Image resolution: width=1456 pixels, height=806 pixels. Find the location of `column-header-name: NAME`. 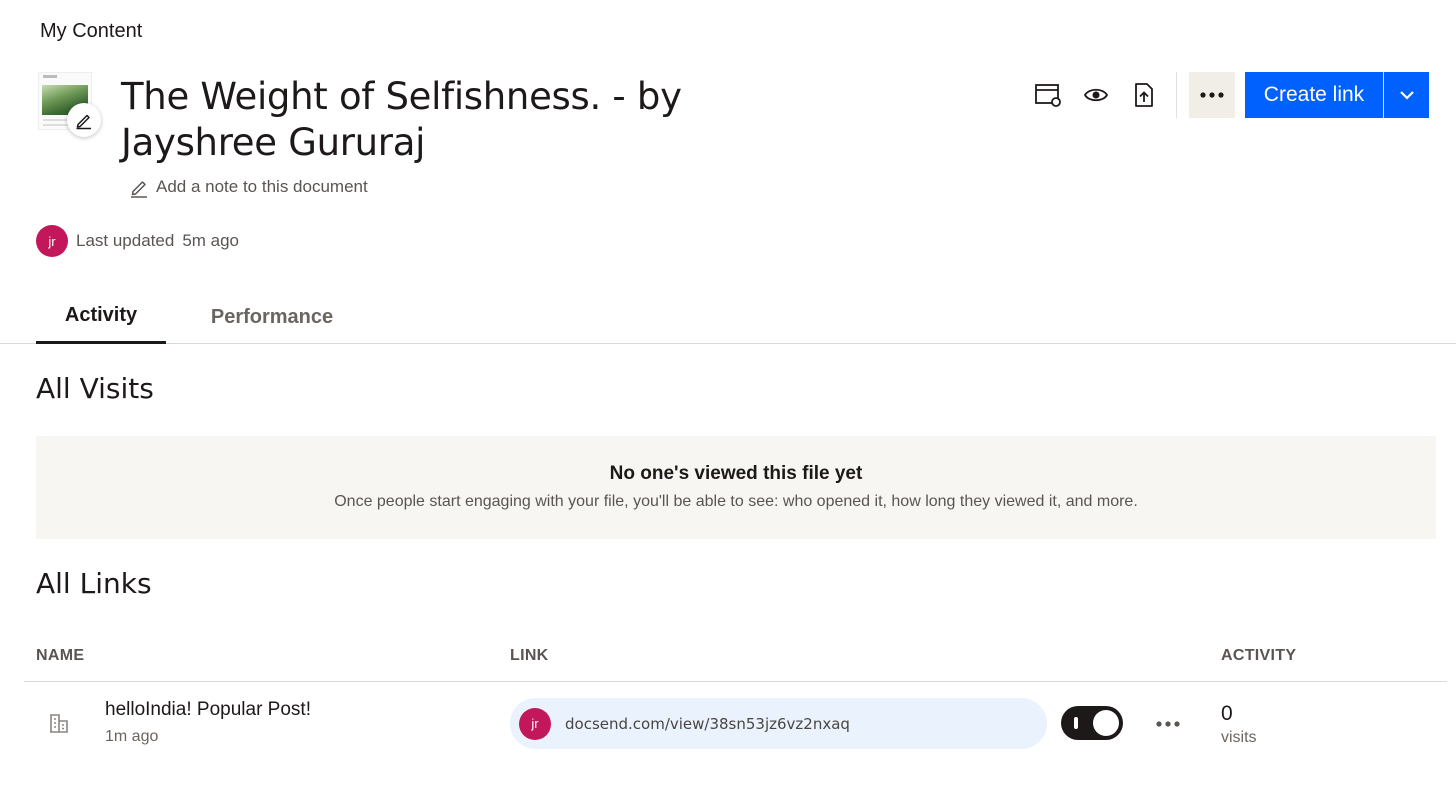

column-header-name: NAME is located at coordinates (60, 656).